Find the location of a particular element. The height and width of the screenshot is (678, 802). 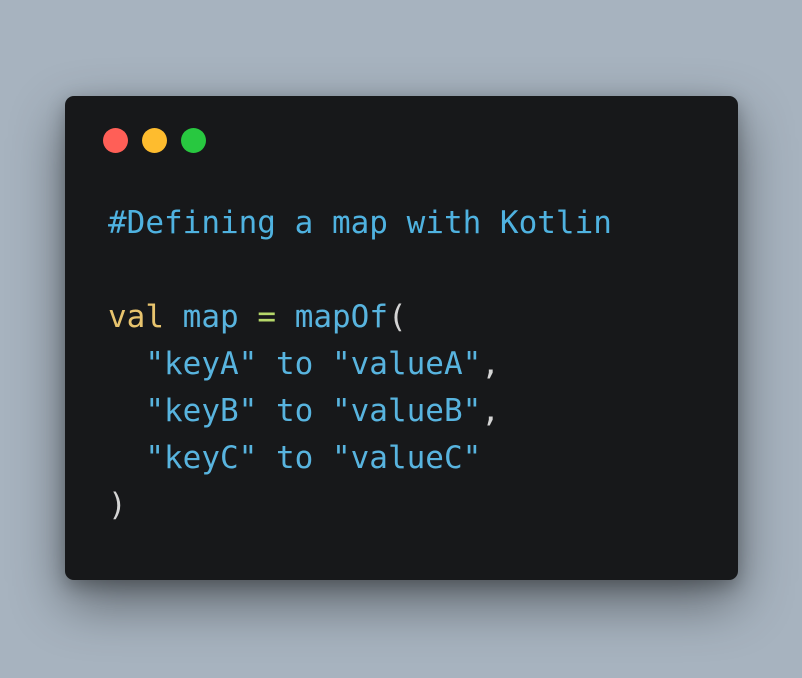

close-paren: ) is located at coordinates (117, 505).